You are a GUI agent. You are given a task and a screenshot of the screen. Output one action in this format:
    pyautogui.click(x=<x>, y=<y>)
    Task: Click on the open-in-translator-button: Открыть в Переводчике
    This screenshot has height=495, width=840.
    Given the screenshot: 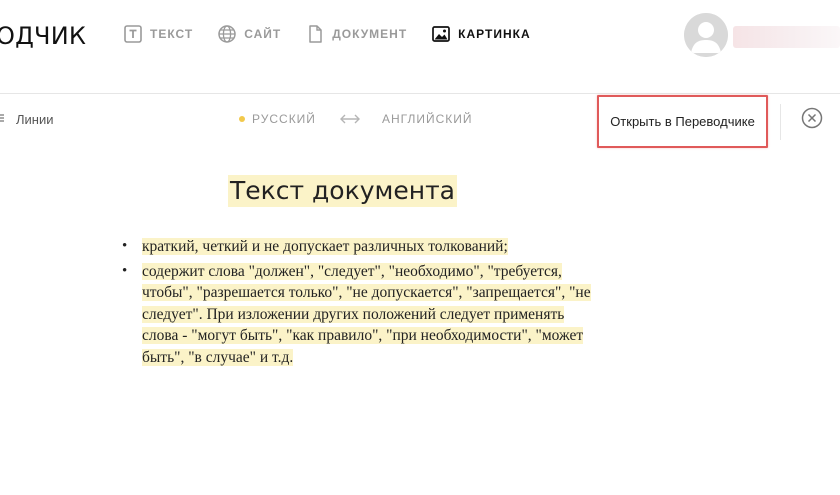 What is the action you would take?
    pyautogui.click(x=682, y=121)
    